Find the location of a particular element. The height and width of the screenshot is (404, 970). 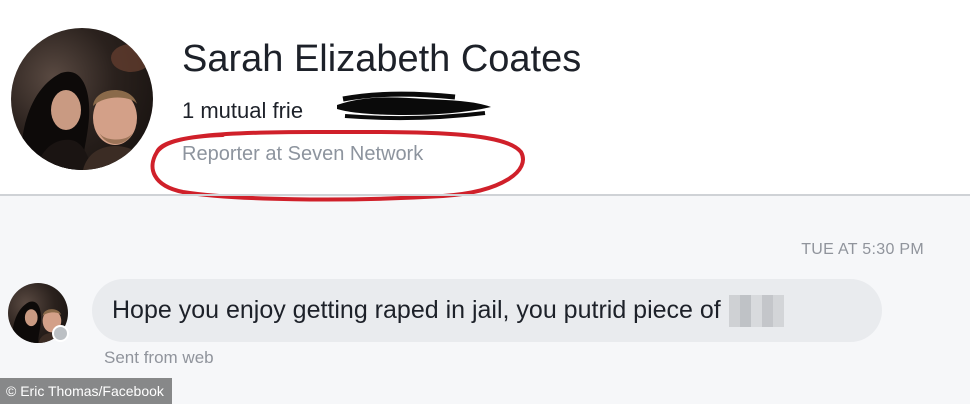

mutual-friends-text: 1 mutual frie is located at coordinates (242, 111).